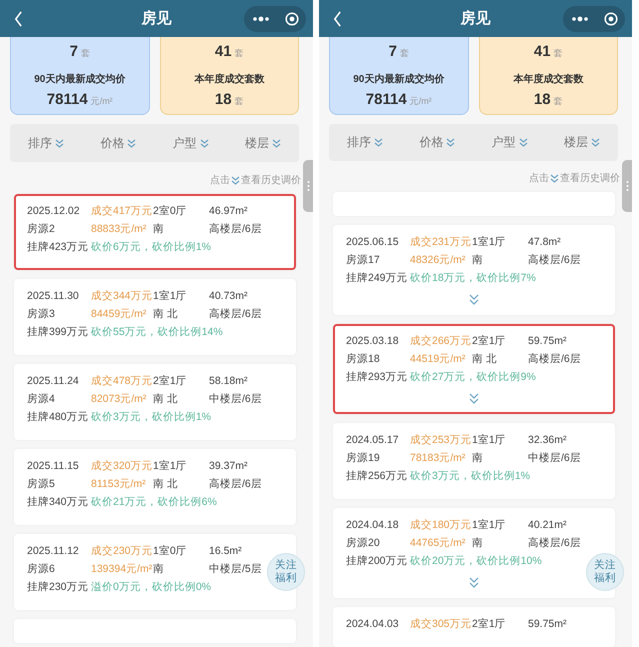 The width and height of the screenshot is (639, 647). I want to click on deal-date: 2025.03.18, so click(373, 341).